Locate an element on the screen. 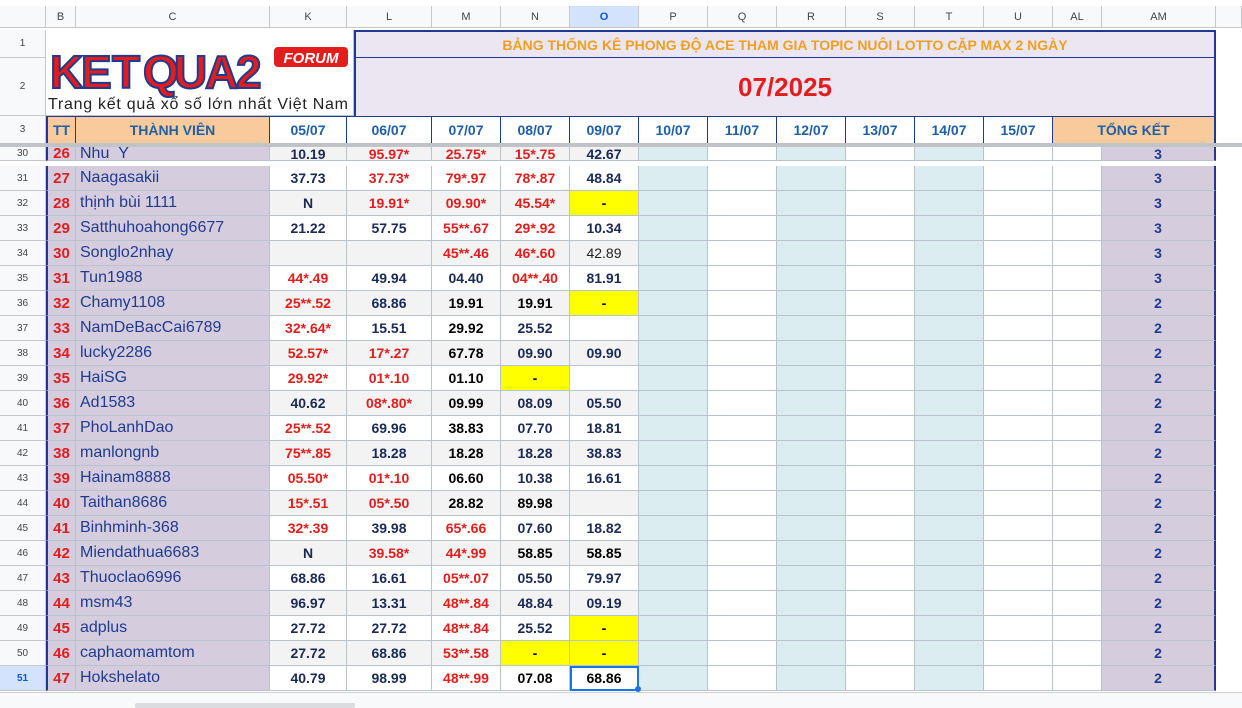  header-date: 14/07 is located at coordinates (949, 130).